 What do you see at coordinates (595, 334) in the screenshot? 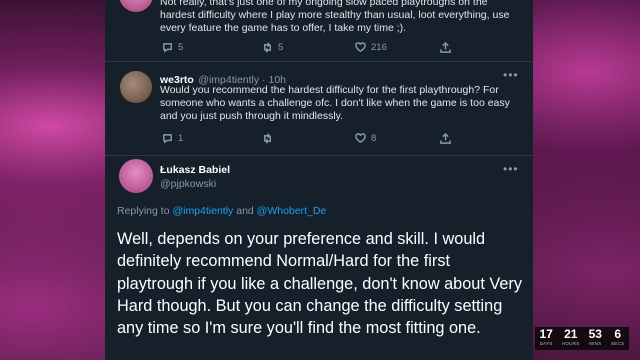
I see `countdown-mins-value: 53` at bounding box center [595, 334].